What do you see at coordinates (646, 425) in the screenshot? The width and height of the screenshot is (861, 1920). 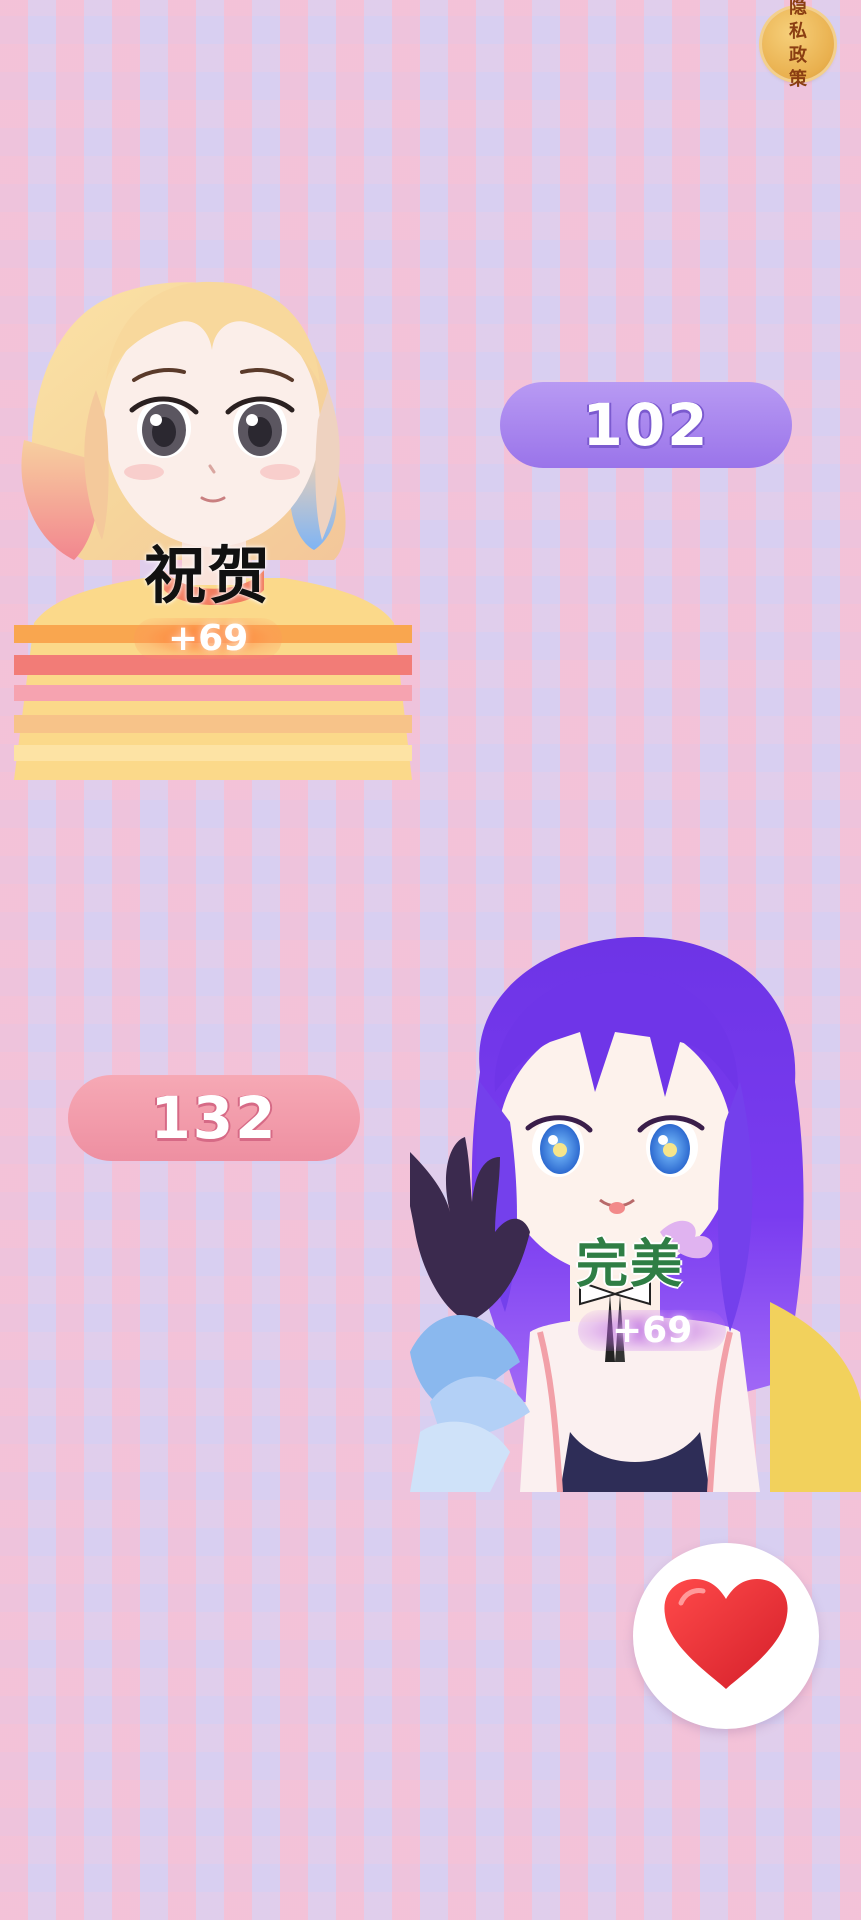 I see `score-counter-top: 102` at bounding box center [646, 425].